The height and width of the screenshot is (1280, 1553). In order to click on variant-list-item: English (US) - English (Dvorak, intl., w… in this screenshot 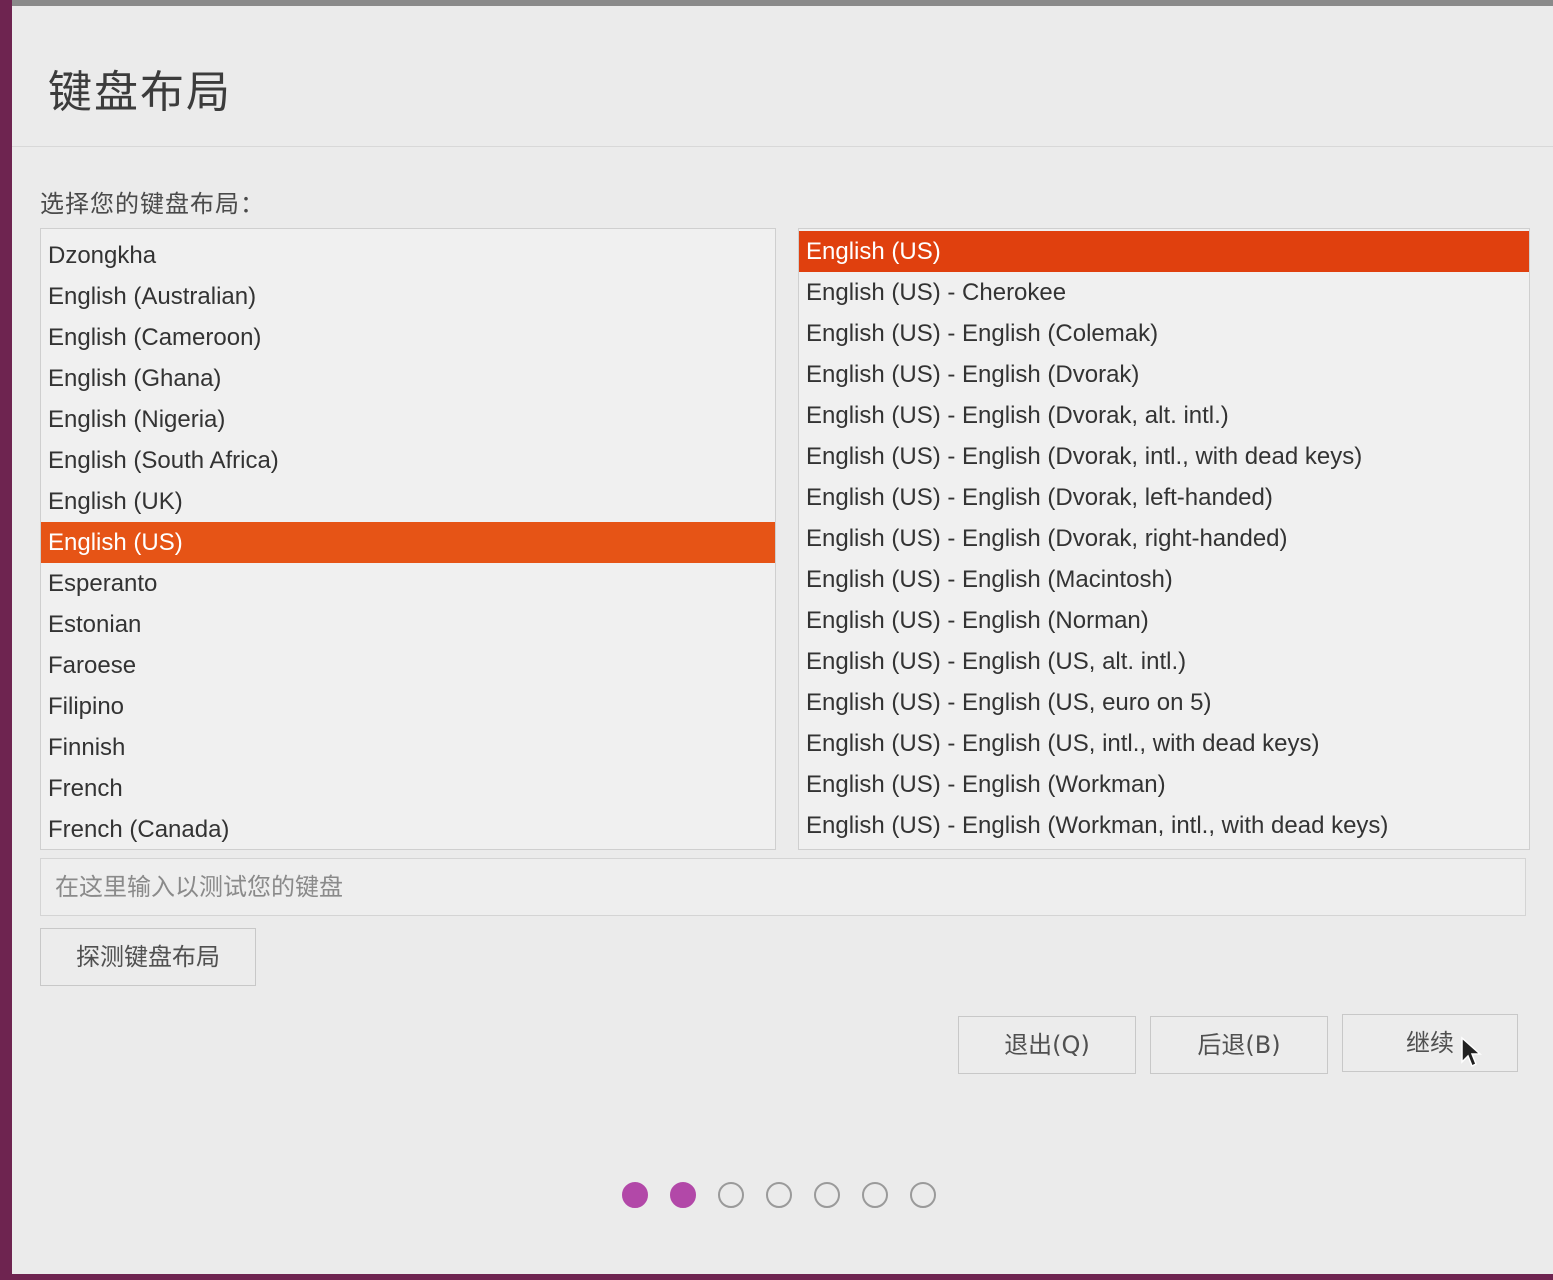, I will do `click(1164, 456)`.